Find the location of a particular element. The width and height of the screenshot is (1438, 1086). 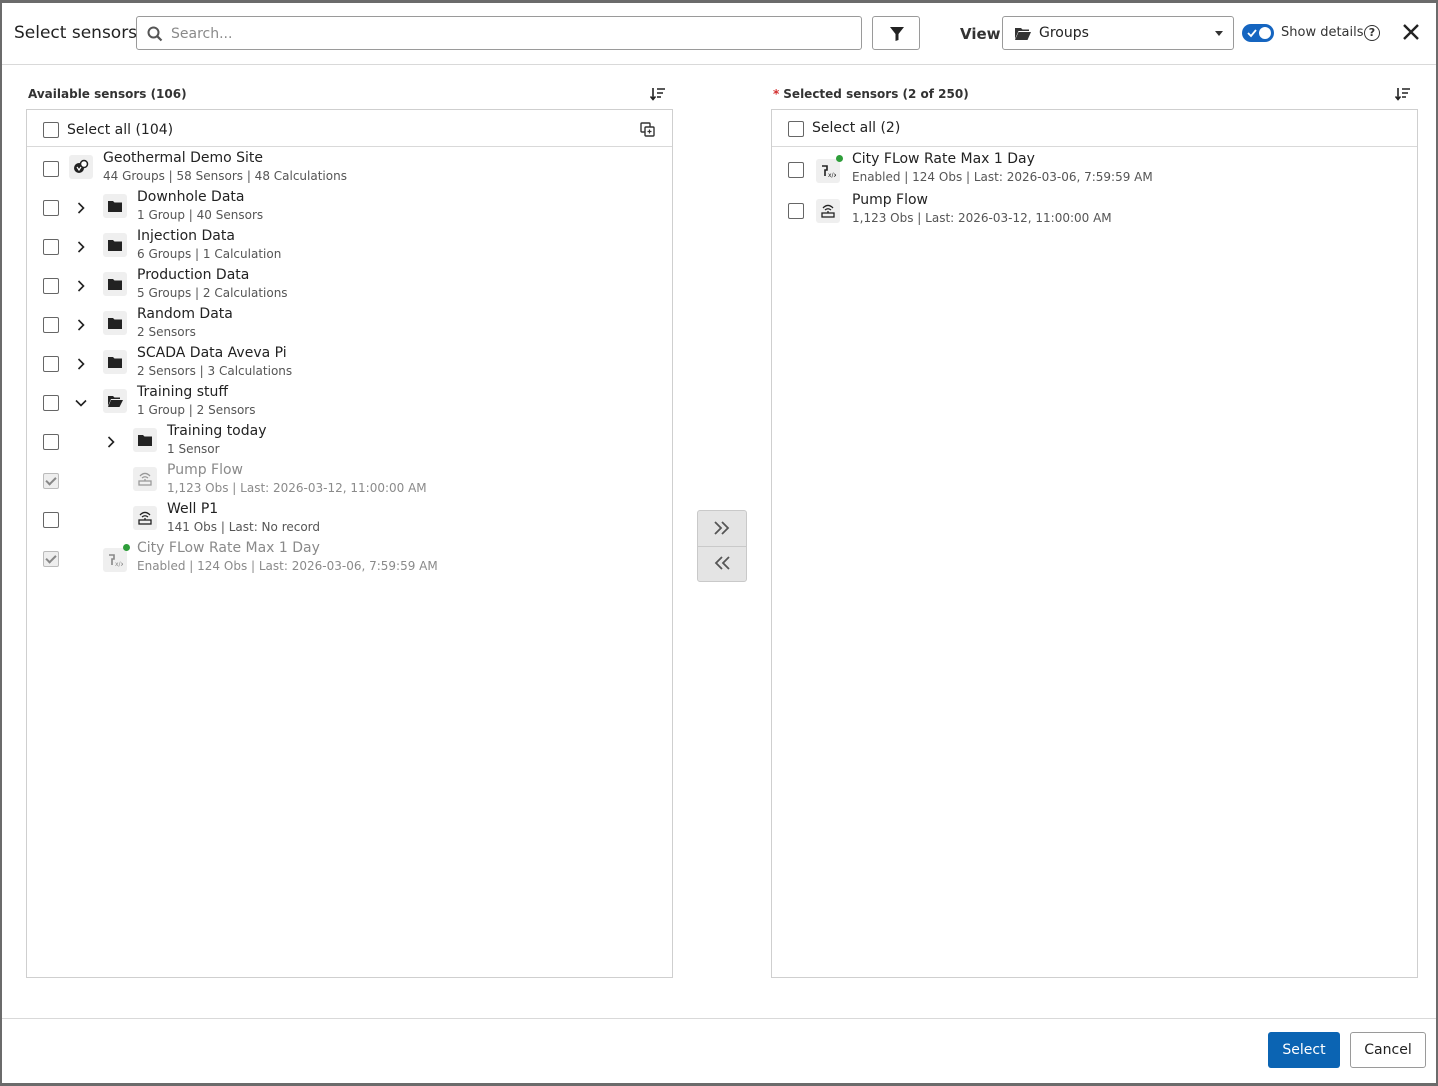

search-input is located at coordinates (511, 34).